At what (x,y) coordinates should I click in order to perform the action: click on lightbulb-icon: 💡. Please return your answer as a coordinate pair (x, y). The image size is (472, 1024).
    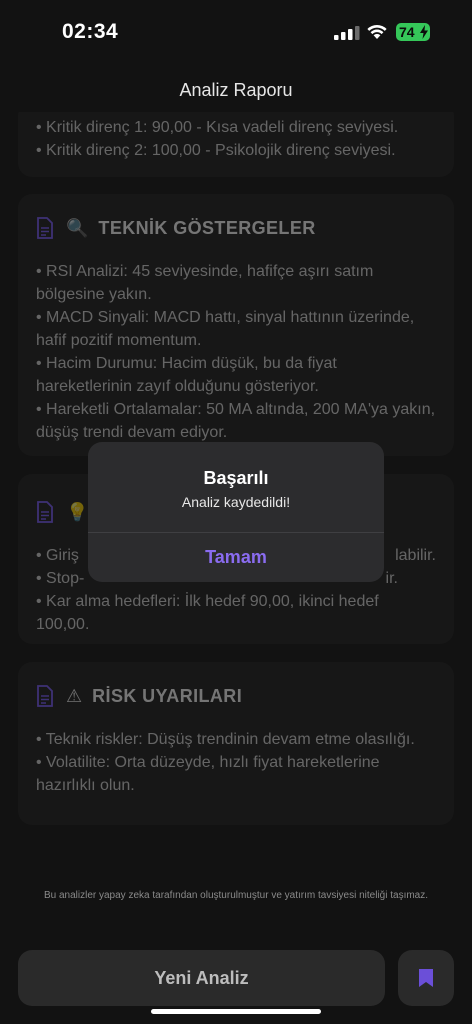
    Looking at the image, I should click on (77, 511).